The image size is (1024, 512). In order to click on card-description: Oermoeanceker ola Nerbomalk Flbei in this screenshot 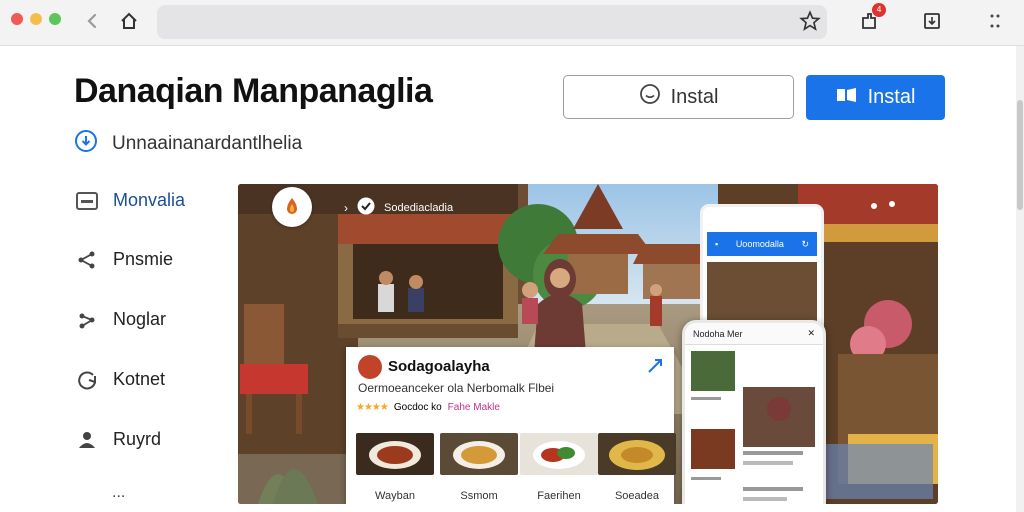, I will do `click(456, 388)`.